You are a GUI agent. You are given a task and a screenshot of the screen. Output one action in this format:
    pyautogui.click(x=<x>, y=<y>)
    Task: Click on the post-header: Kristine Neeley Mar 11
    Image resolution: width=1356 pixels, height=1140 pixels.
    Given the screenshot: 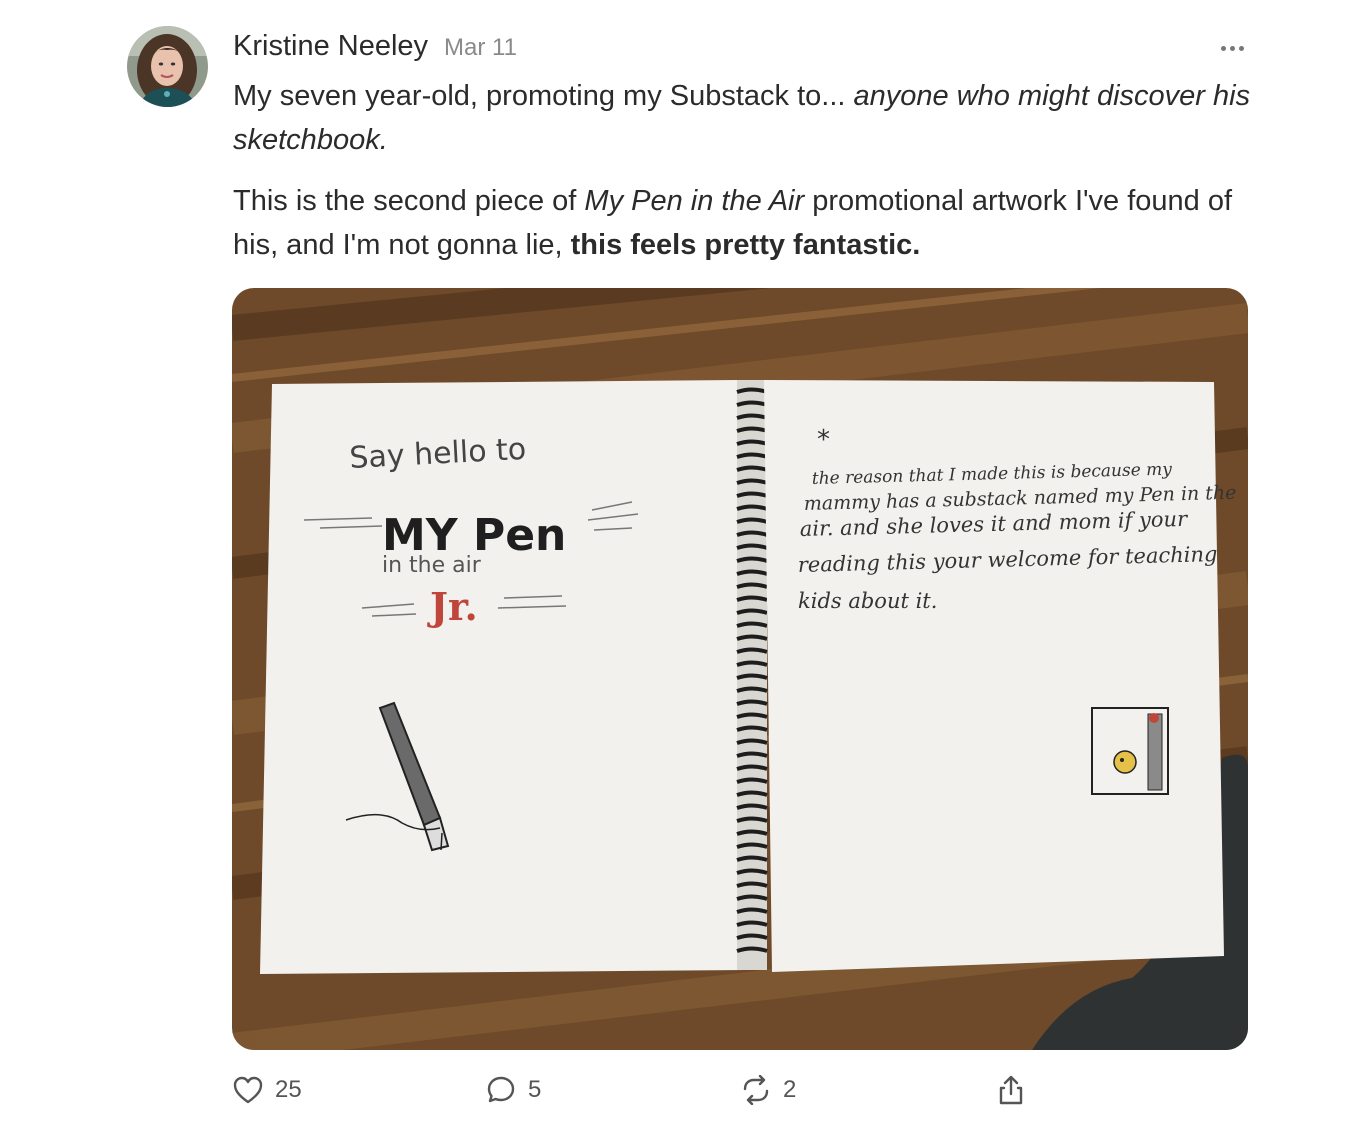 What is the action you would take?
    pyautogui.click(x=375, y=50)
    